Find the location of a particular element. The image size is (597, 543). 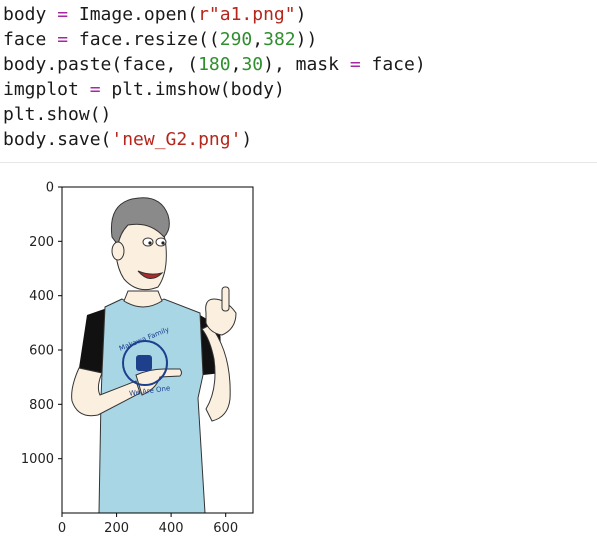

code-line-4: imgplot = plt.imshow(body) is located at coordinates (144, 89).